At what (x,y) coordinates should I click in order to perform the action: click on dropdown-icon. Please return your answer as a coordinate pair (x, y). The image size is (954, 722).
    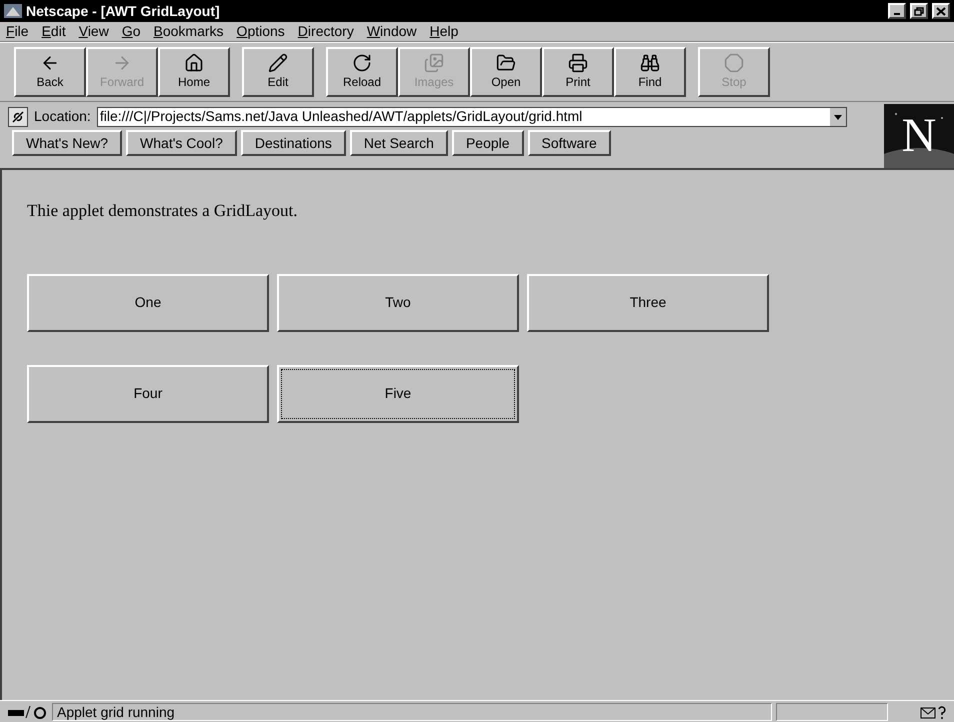
    Looking at the image, I should click on (838, 117).